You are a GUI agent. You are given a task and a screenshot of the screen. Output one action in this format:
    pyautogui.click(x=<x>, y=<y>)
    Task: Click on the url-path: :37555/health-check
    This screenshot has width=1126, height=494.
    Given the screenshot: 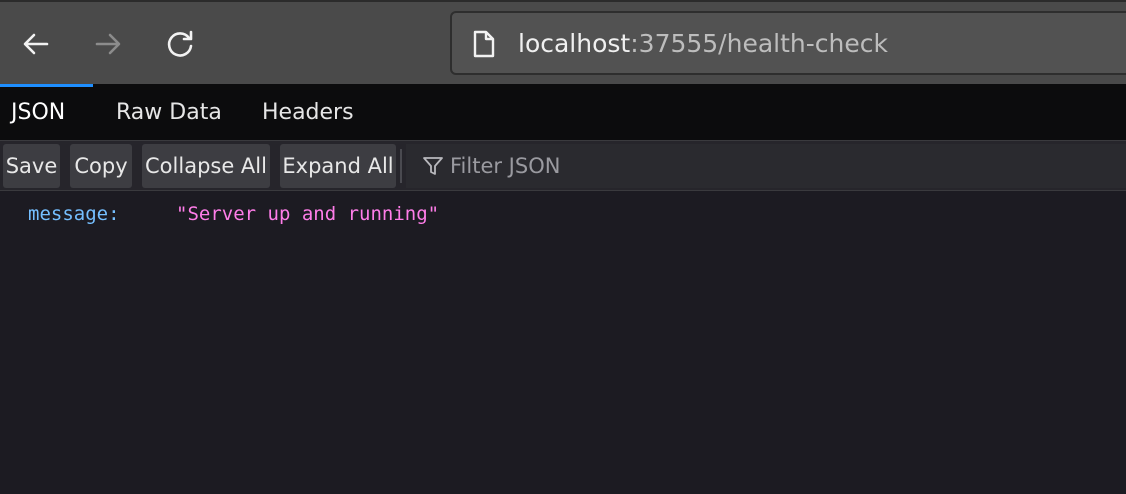 What is the action you would take?
    pyautogui.click(x=759, y=43)
    